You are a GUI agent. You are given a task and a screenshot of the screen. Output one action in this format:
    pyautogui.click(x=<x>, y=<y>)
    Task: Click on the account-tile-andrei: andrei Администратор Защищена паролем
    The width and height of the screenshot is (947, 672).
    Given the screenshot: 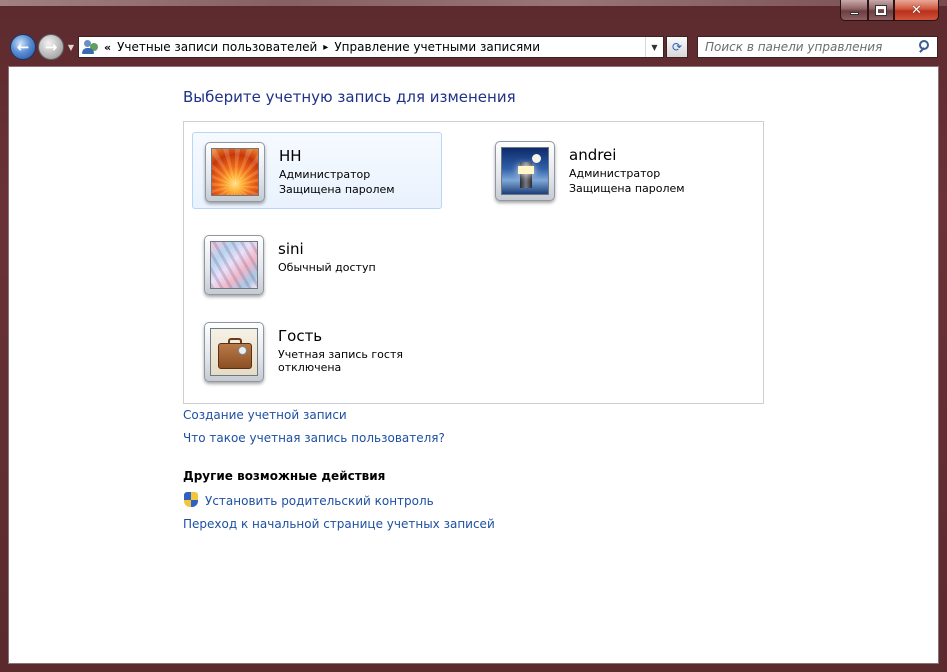 What is the action you would take?
    pyautogui.click(x=608, y=170)
    